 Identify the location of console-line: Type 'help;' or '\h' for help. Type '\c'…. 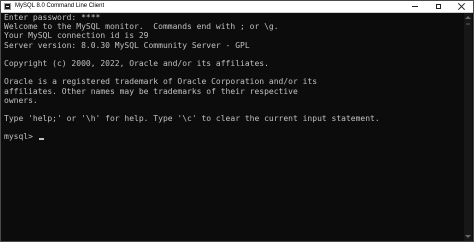
(192, 119).